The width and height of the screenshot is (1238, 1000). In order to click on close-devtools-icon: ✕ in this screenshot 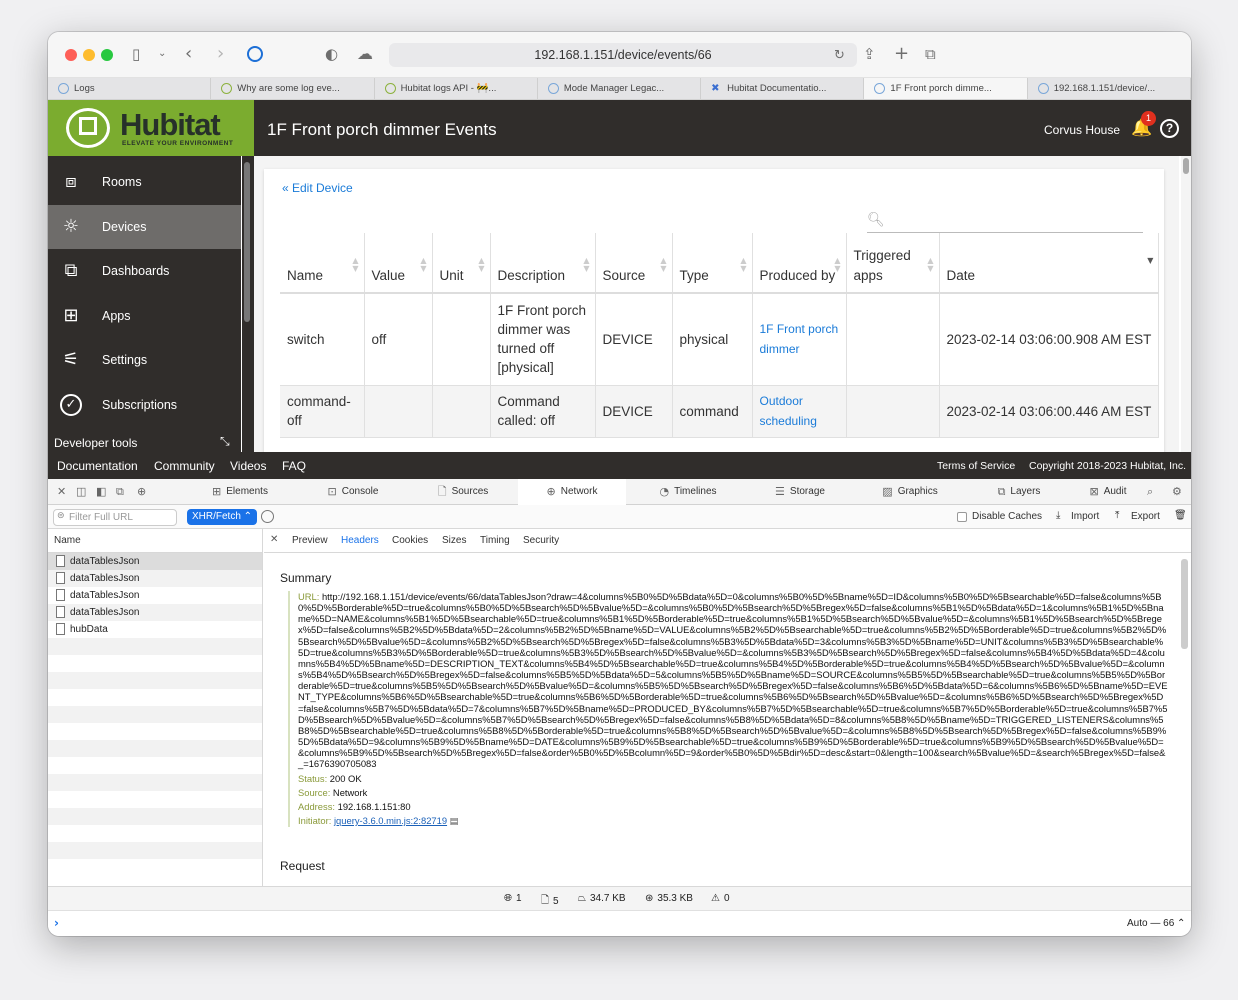, I will do `click(61, 491)`.